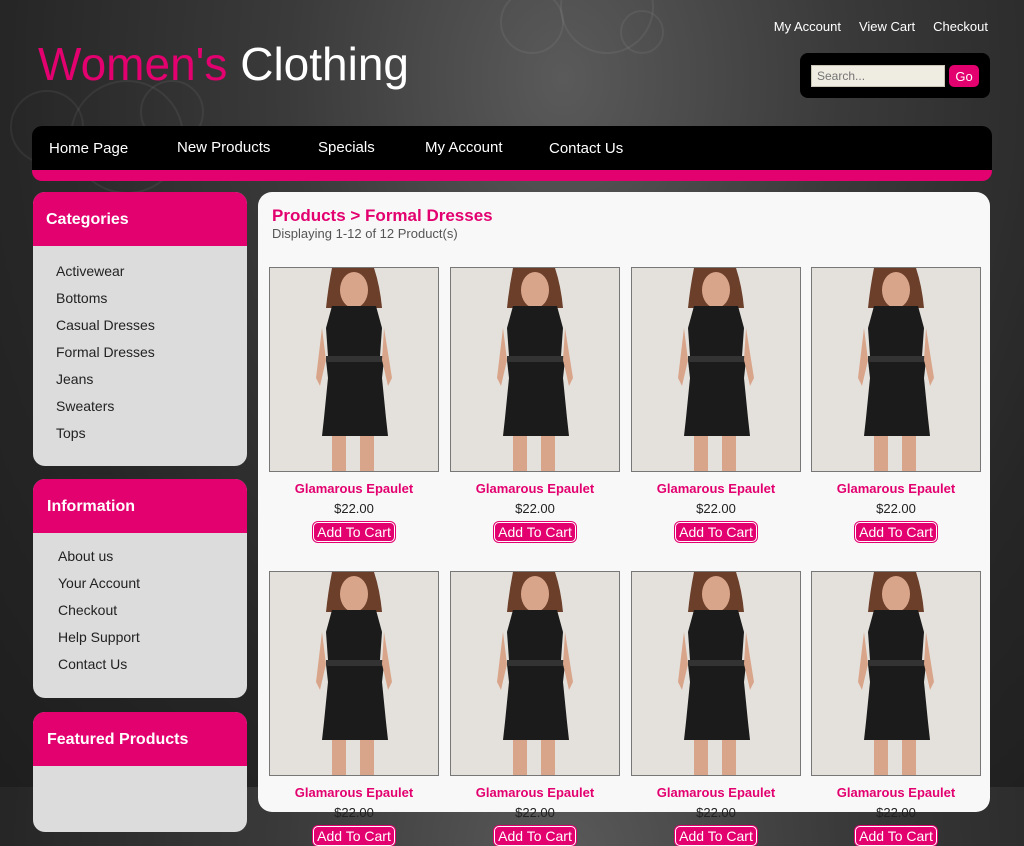 Image resolution: width=1024 pixels, height=846 pixels. What do you see at coordinates (878, 76) in the screenshot?
I see `search-input` at bounding box center [878, 76].